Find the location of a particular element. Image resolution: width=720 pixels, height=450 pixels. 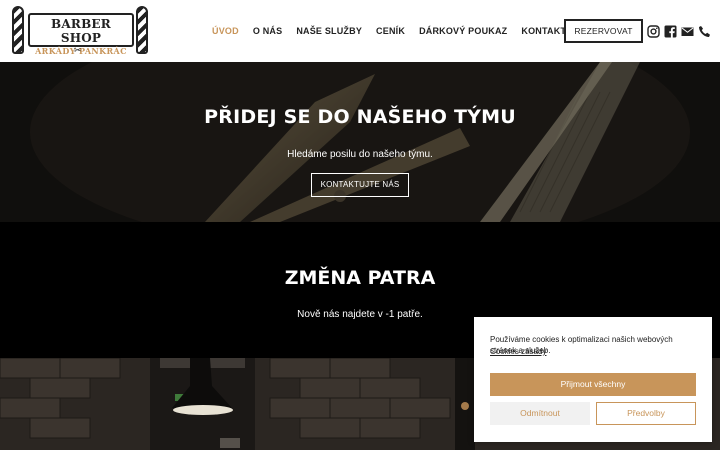

notice-title: ZMĚNA PATRA is located at coordinates (360, 278).